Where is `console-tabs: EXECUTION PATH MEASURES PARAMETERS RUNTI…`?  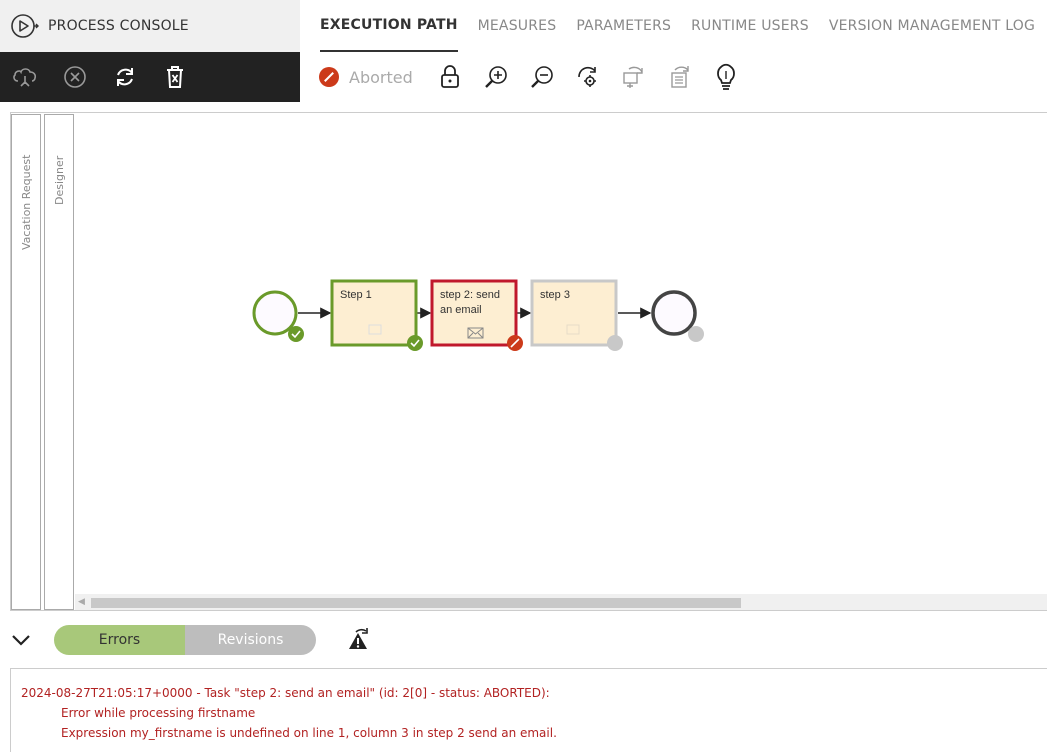 console-tabs: EXECUTION PATH MEASURES PARAMETERS RUNTI… is located at coordinates (673, 26).